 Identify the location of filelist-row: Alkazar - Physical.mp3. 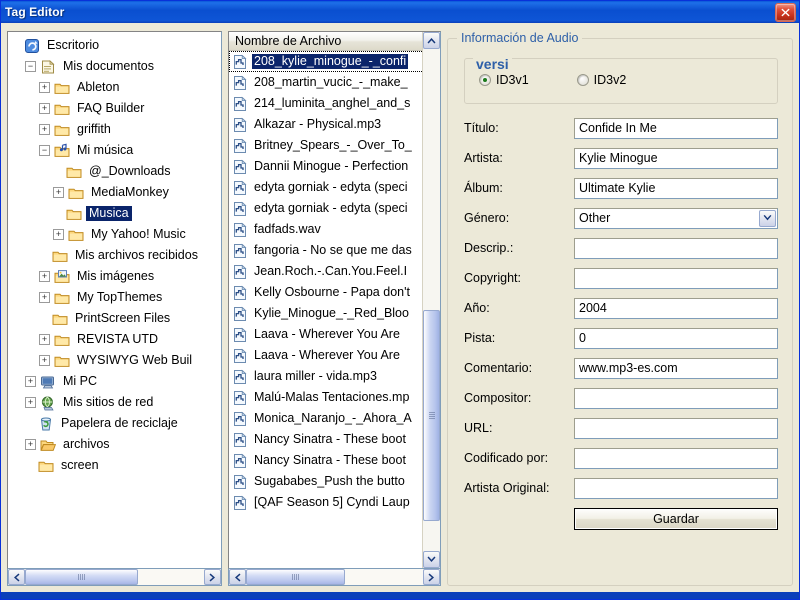
(334, 124).